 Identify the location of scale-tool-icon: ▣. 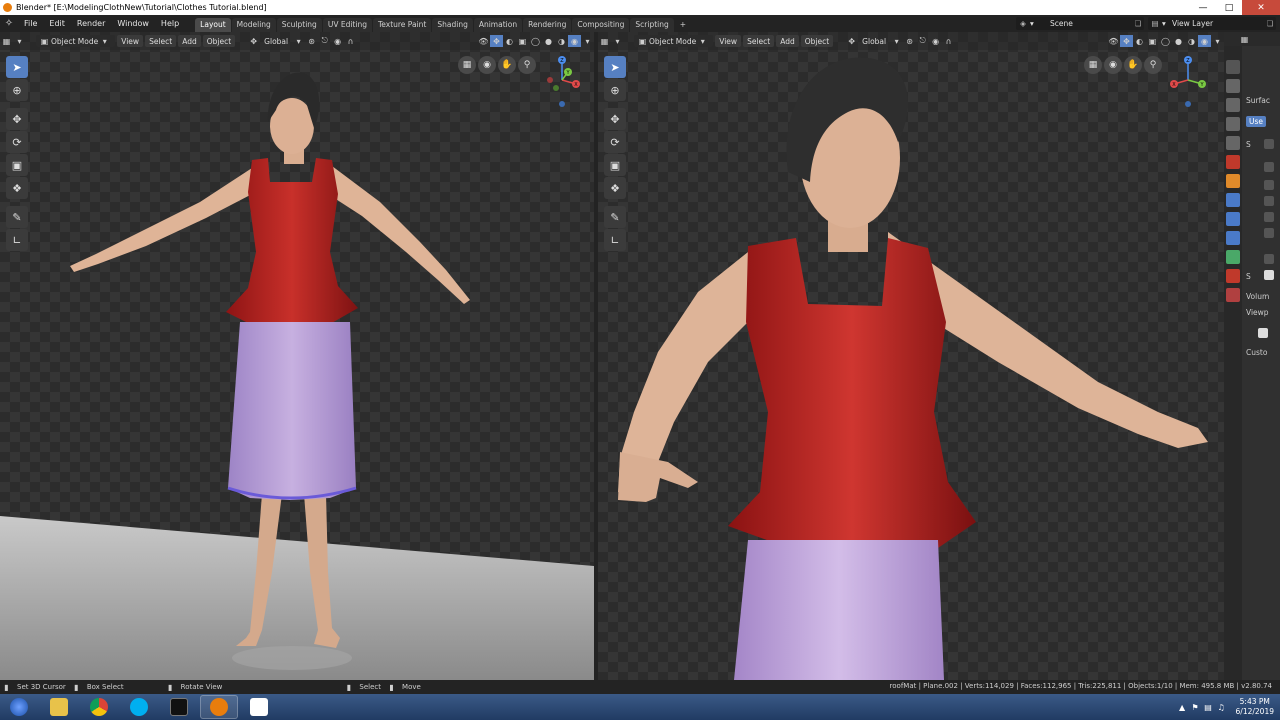
(17, 165).